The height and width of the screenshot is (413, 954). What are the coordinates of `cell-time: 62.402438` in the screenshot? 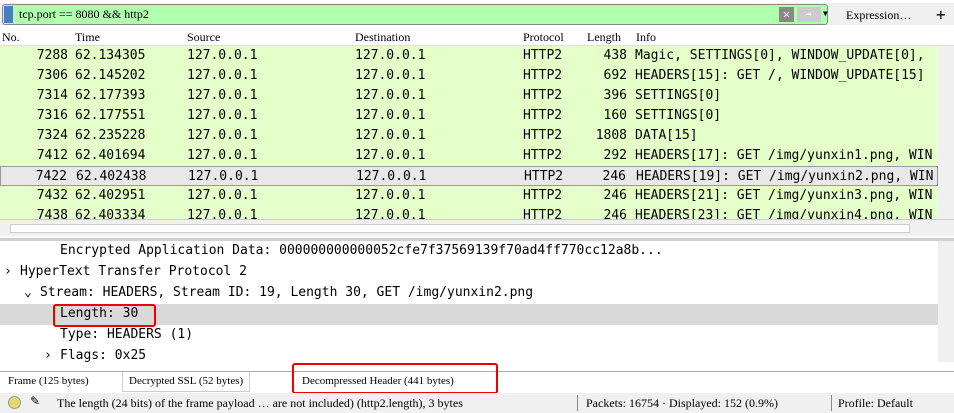 It's located at (111, 176).